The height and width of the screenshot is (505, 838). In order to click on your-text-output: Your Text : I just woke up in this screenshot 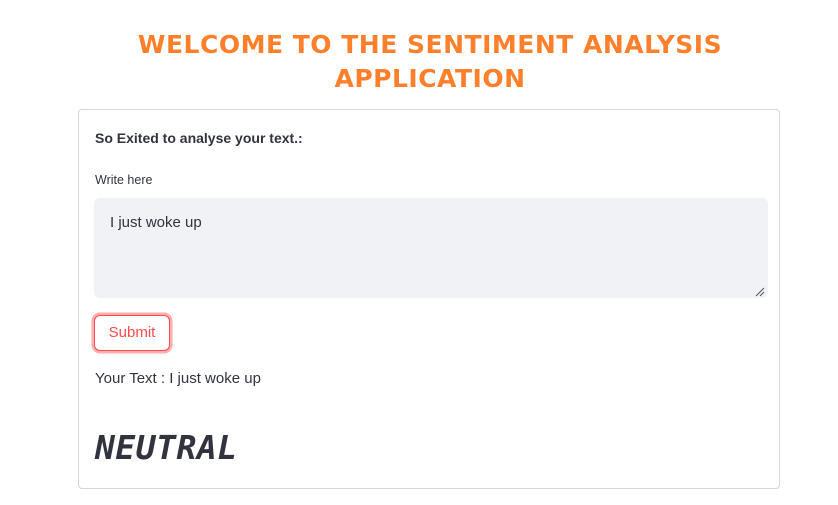, I will do `click(178, 378)`.